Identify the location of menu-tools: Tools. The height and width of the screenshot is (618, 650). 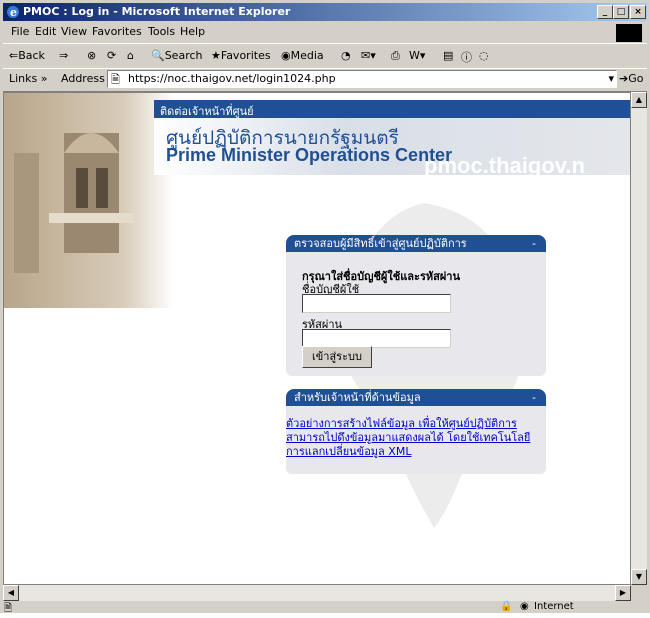
(161, 31).